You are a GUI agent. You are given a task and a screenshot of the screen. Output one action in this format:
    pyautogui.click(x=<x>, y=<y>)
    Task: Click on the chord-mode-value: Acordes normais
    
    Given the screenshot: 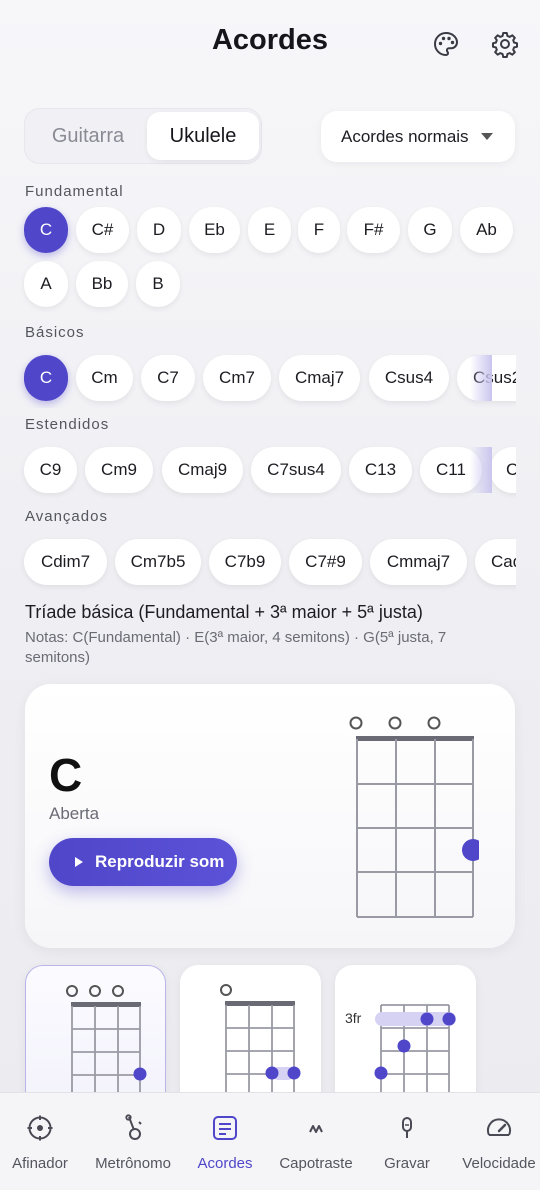 What is the action you would take?
    pyautogui.click(x=405, y=136)
    